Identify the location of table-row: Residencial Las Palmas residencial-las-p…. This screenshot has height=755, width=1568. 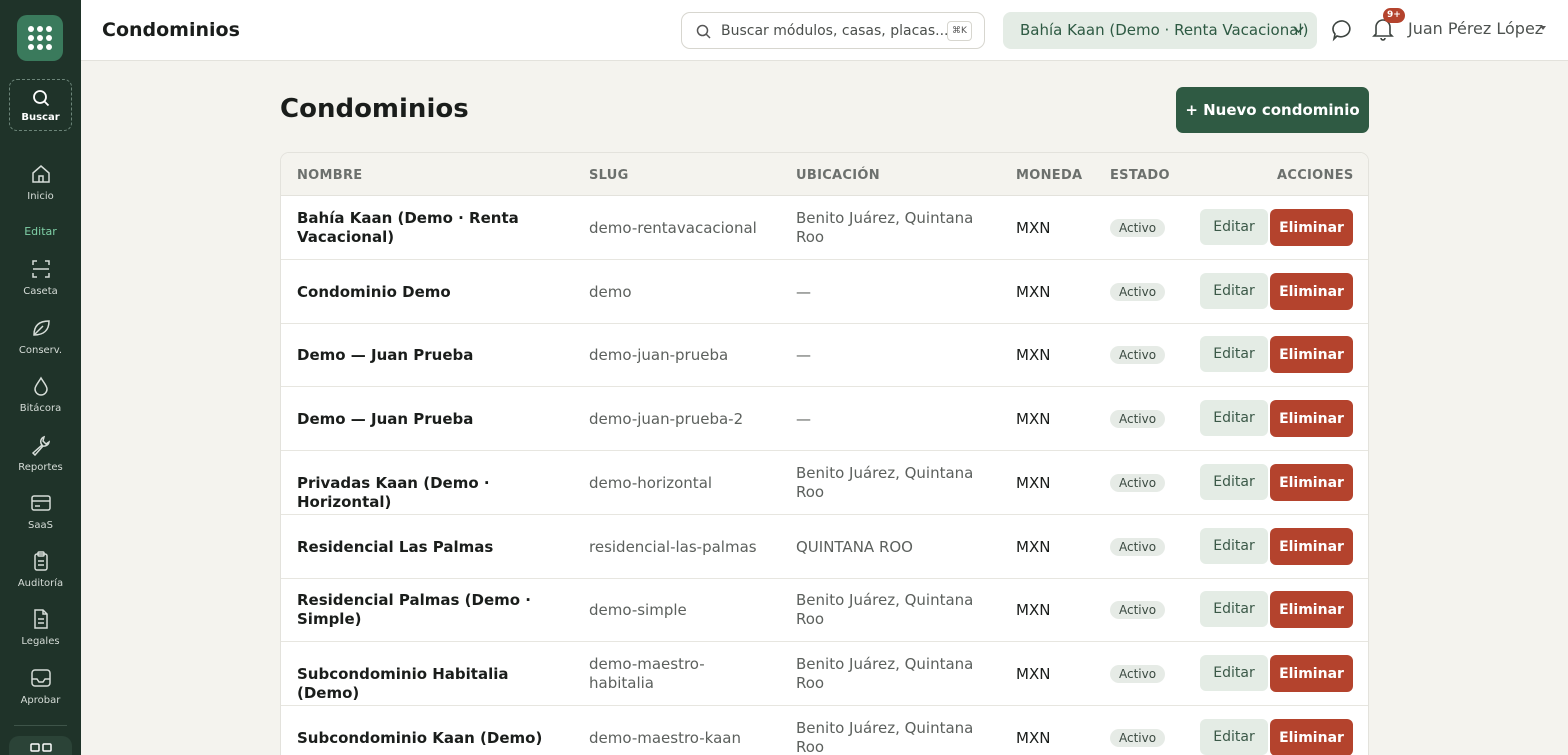
(824, 547).